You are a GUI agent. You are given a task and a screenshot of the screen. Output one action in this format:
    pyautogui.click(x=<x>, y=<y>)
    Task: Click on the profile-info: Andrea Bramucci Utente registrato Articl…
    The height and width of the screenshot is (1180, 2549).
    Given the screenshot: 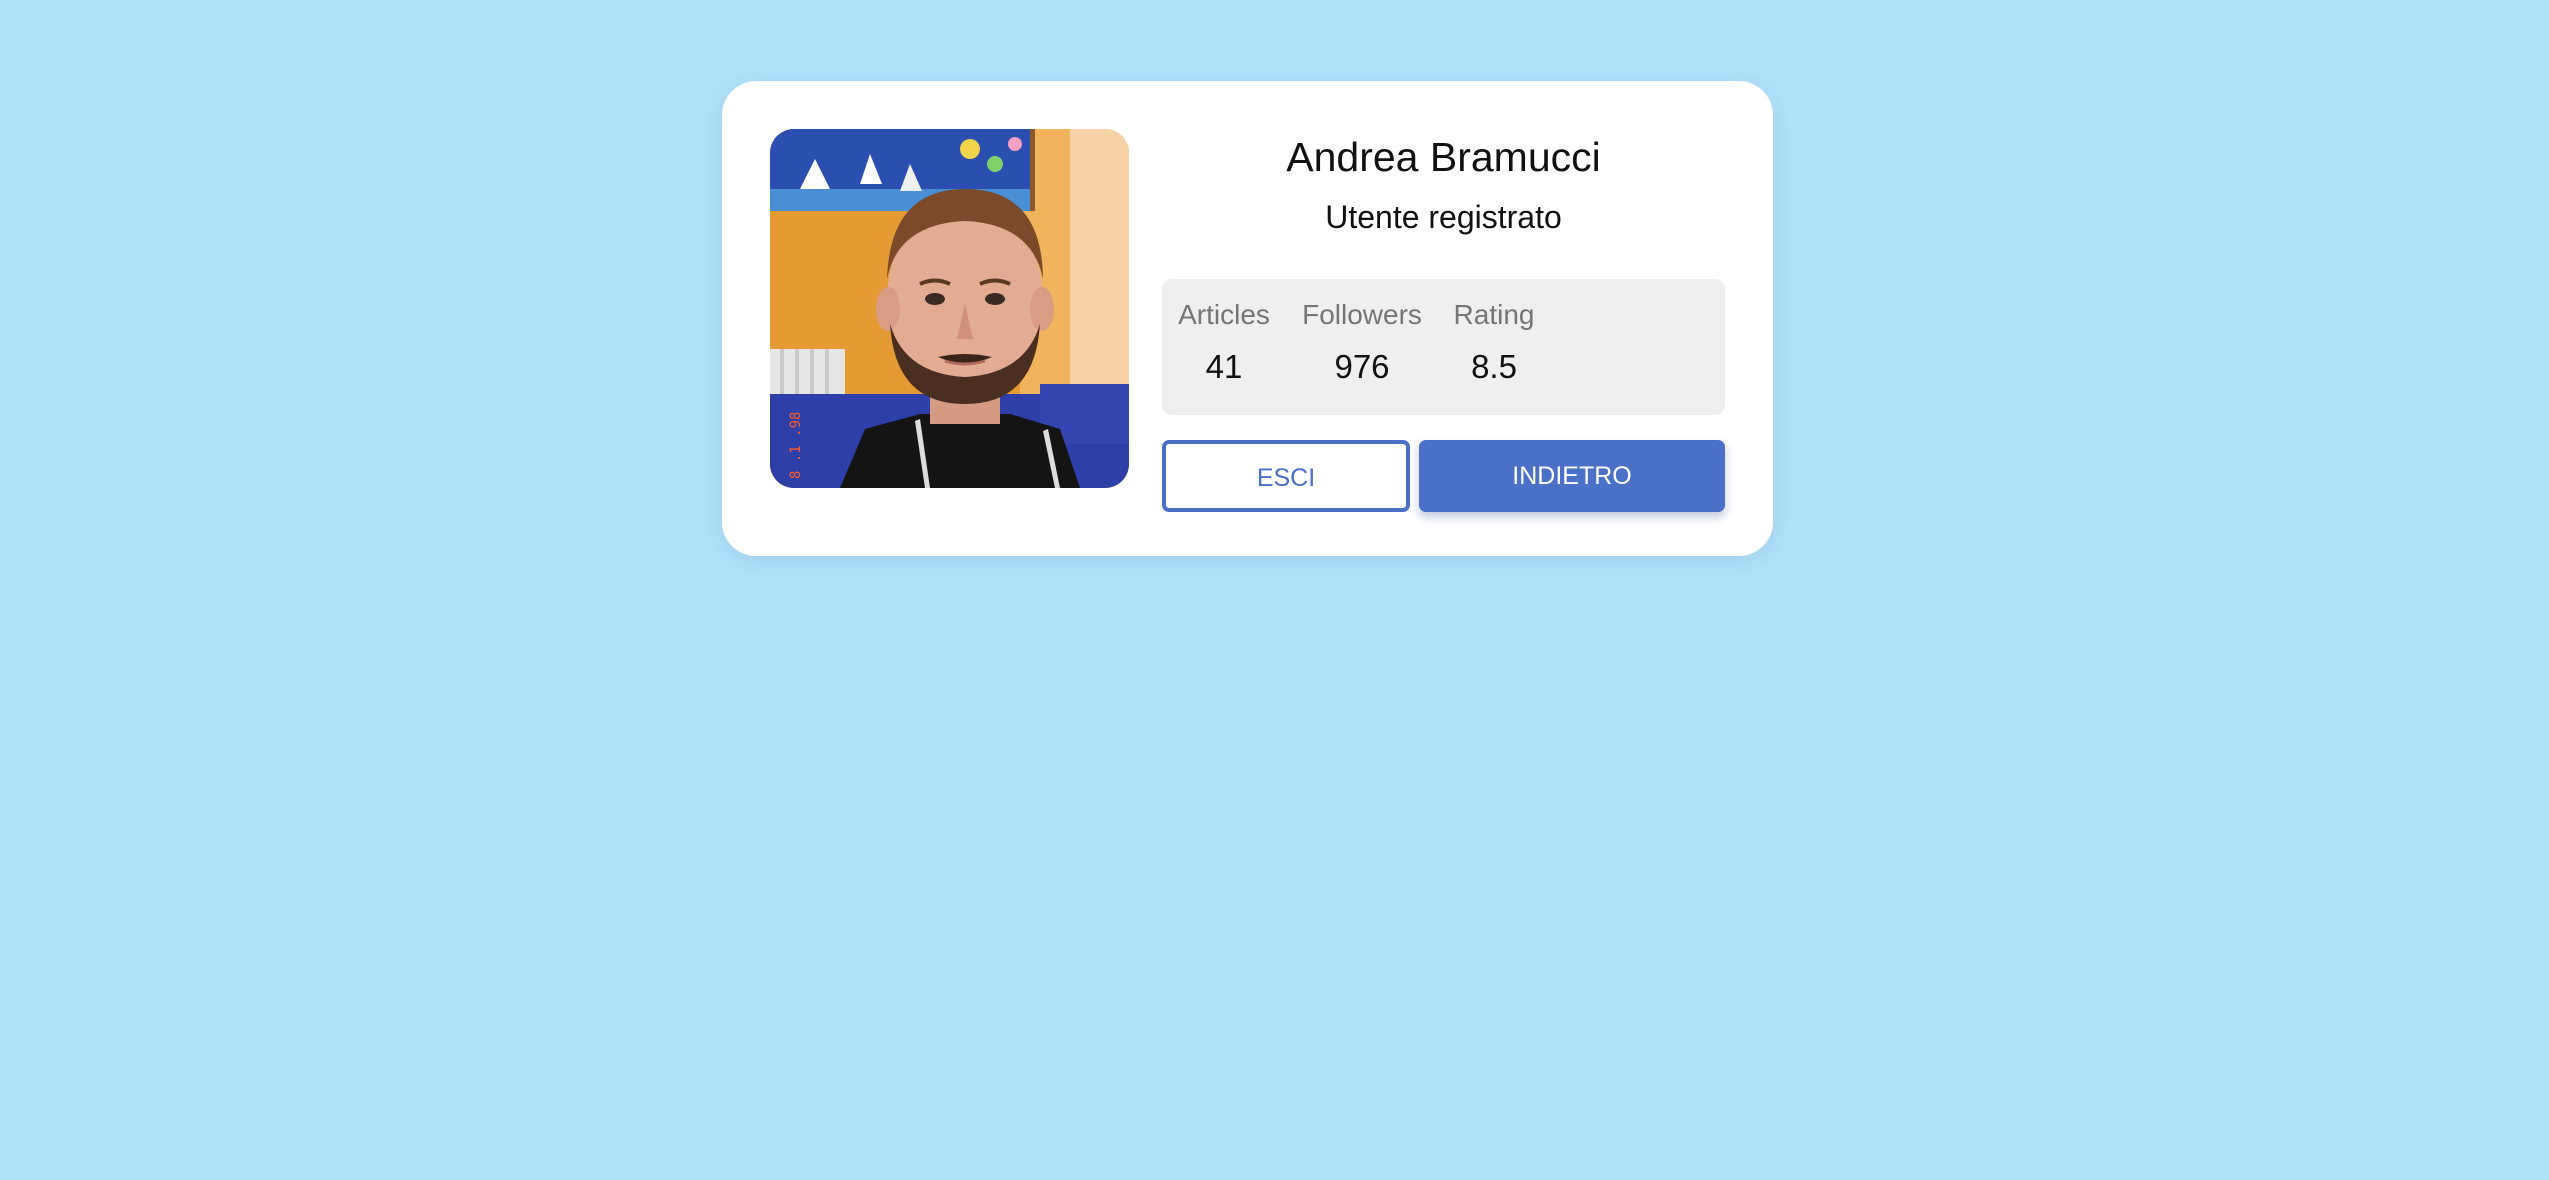 What is the action you would take?
    pyautogui.click(x=1443, y=320)
    